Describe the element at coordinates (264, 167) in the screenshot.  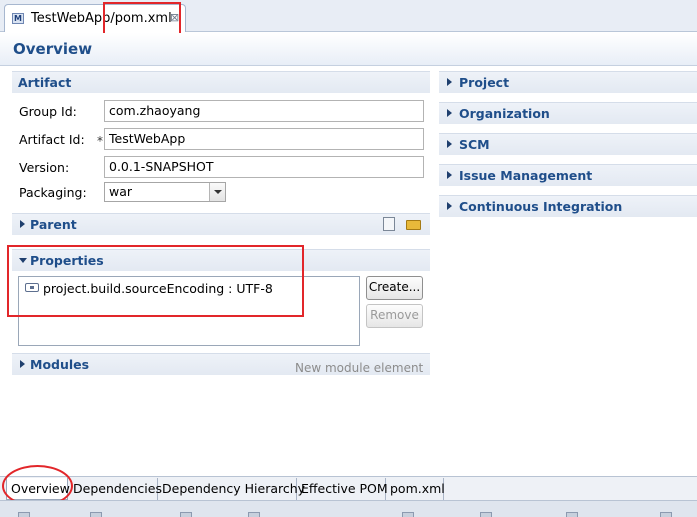
I see `version-field: 0.0.1-SNAPSHOT` at that location.